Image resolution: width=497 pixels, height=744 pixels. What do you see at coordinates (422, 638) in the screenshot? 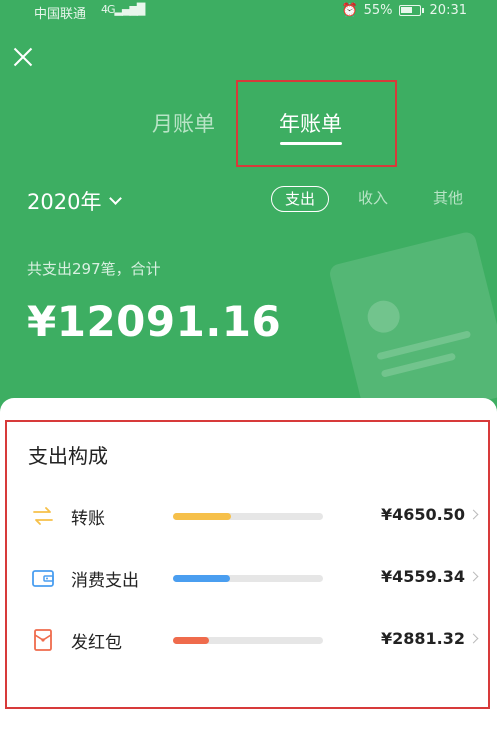
I see `breakdown-amount: ¥2881.32` at bounding box center [422, 638].